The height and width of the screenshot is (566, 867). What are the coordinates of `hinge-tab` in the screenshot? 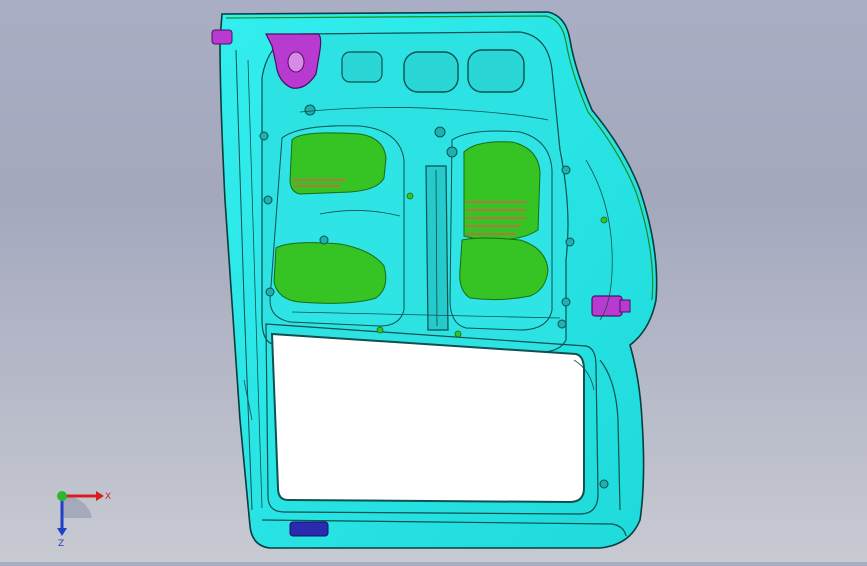 It's located at (222, 37).